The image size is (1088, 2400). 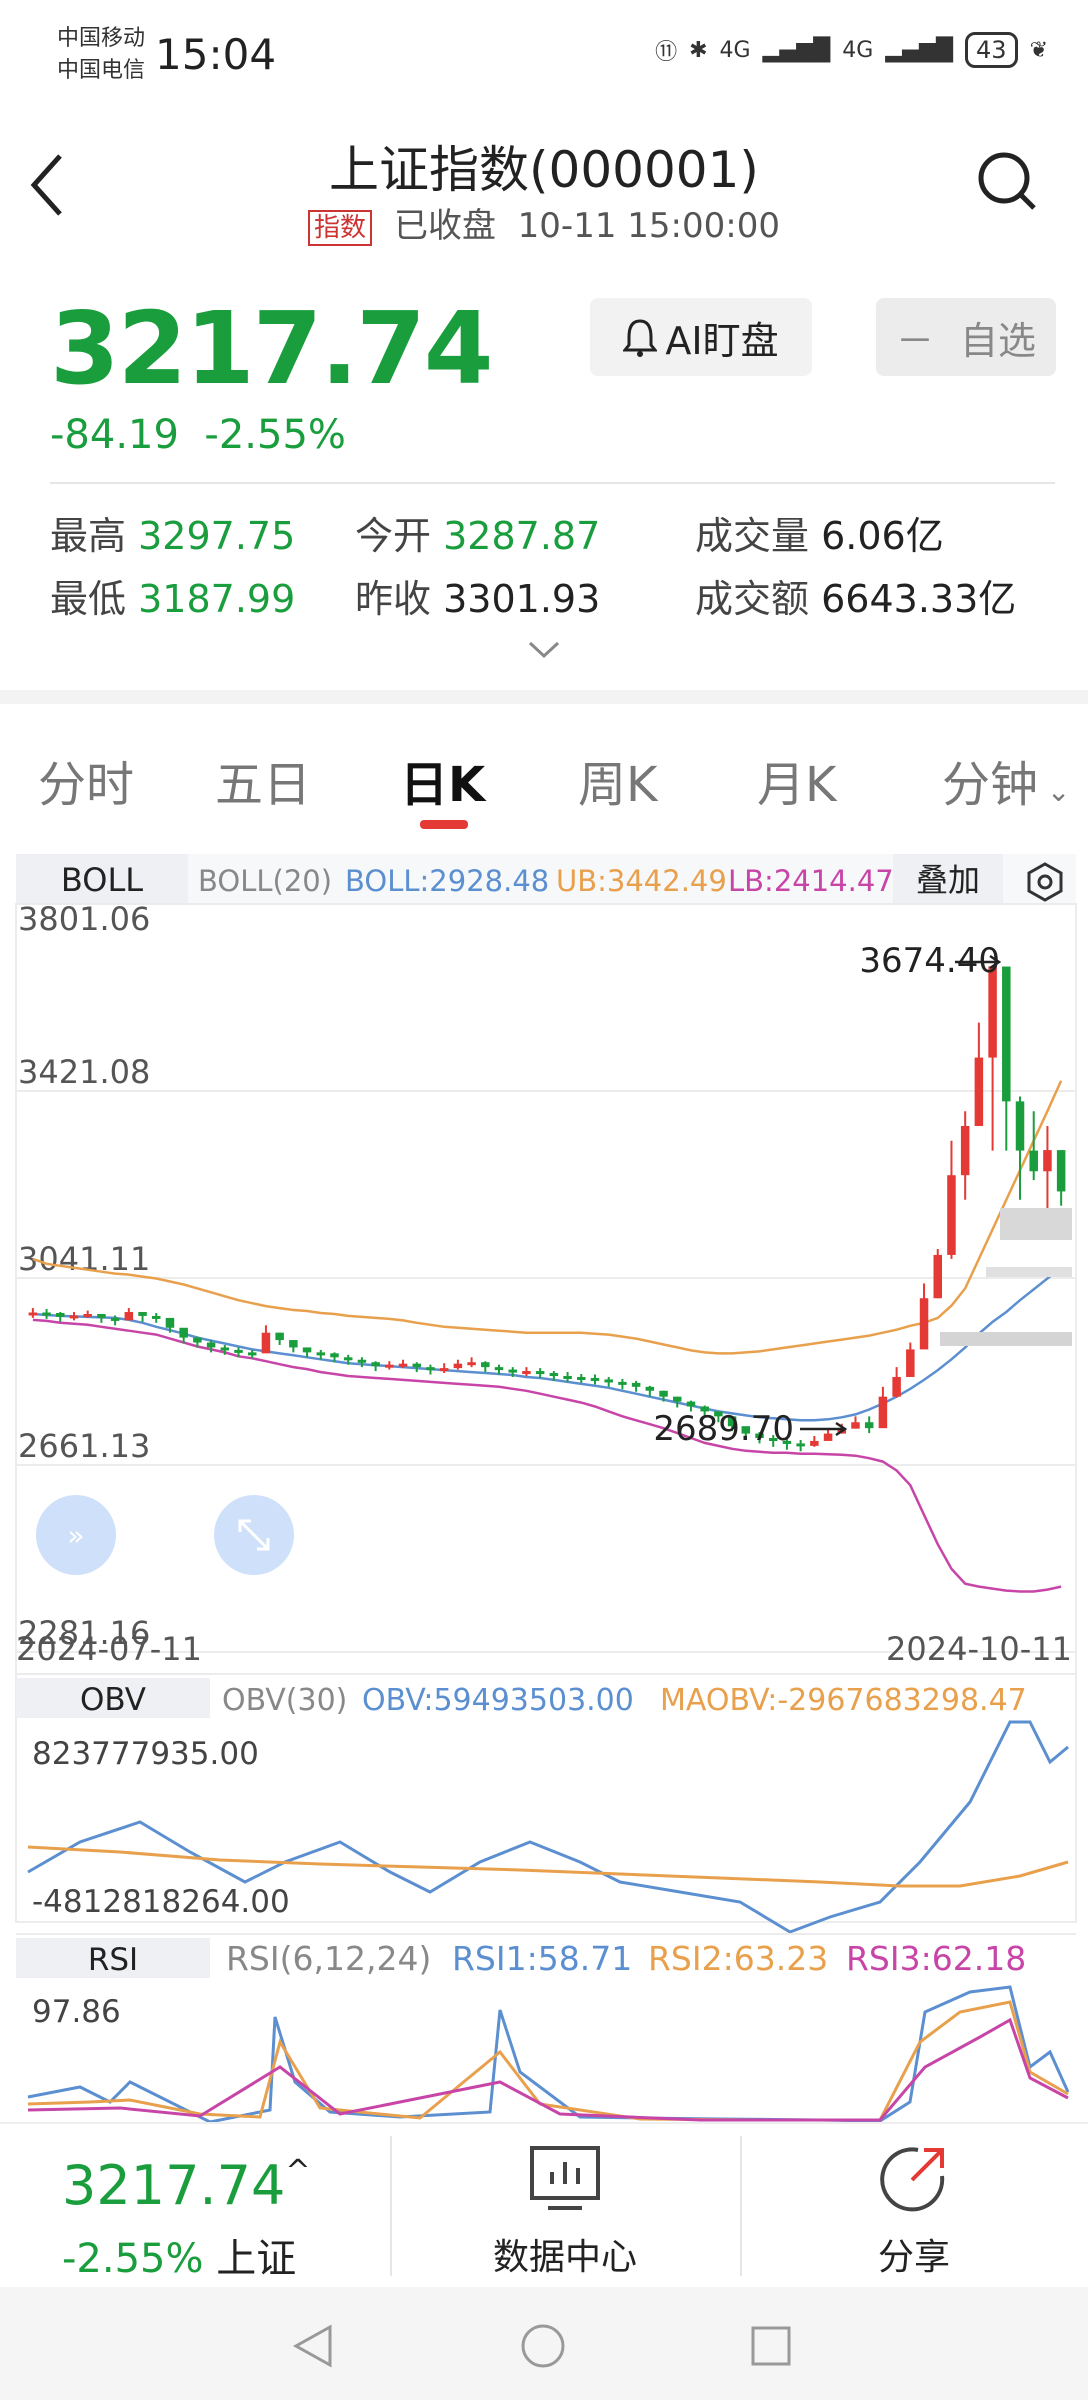 I want to click on page-header: 上证指数(000001) 指数 已收盘 10-11 15:00:00, so click(x=544, y=188).